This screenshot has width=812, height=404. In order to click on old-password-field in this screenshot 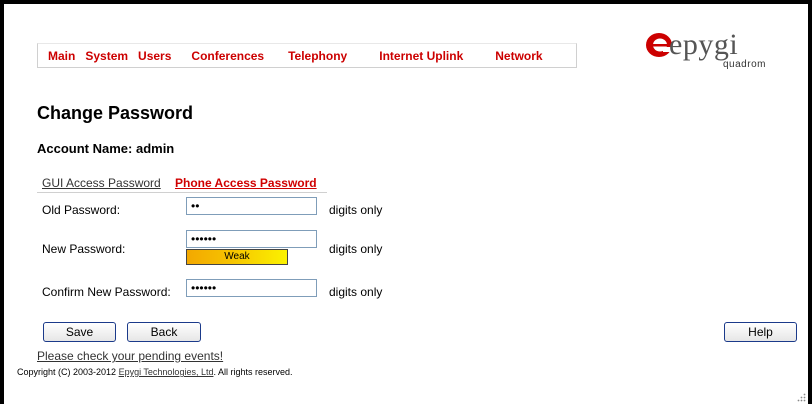, I will do `click(251, 206)`.